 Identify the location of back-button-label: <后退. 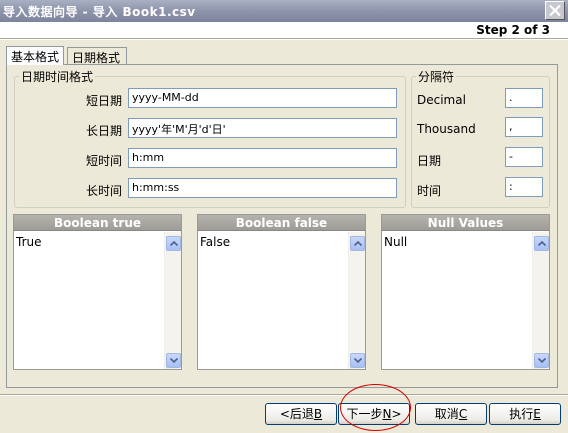
(296, 414).